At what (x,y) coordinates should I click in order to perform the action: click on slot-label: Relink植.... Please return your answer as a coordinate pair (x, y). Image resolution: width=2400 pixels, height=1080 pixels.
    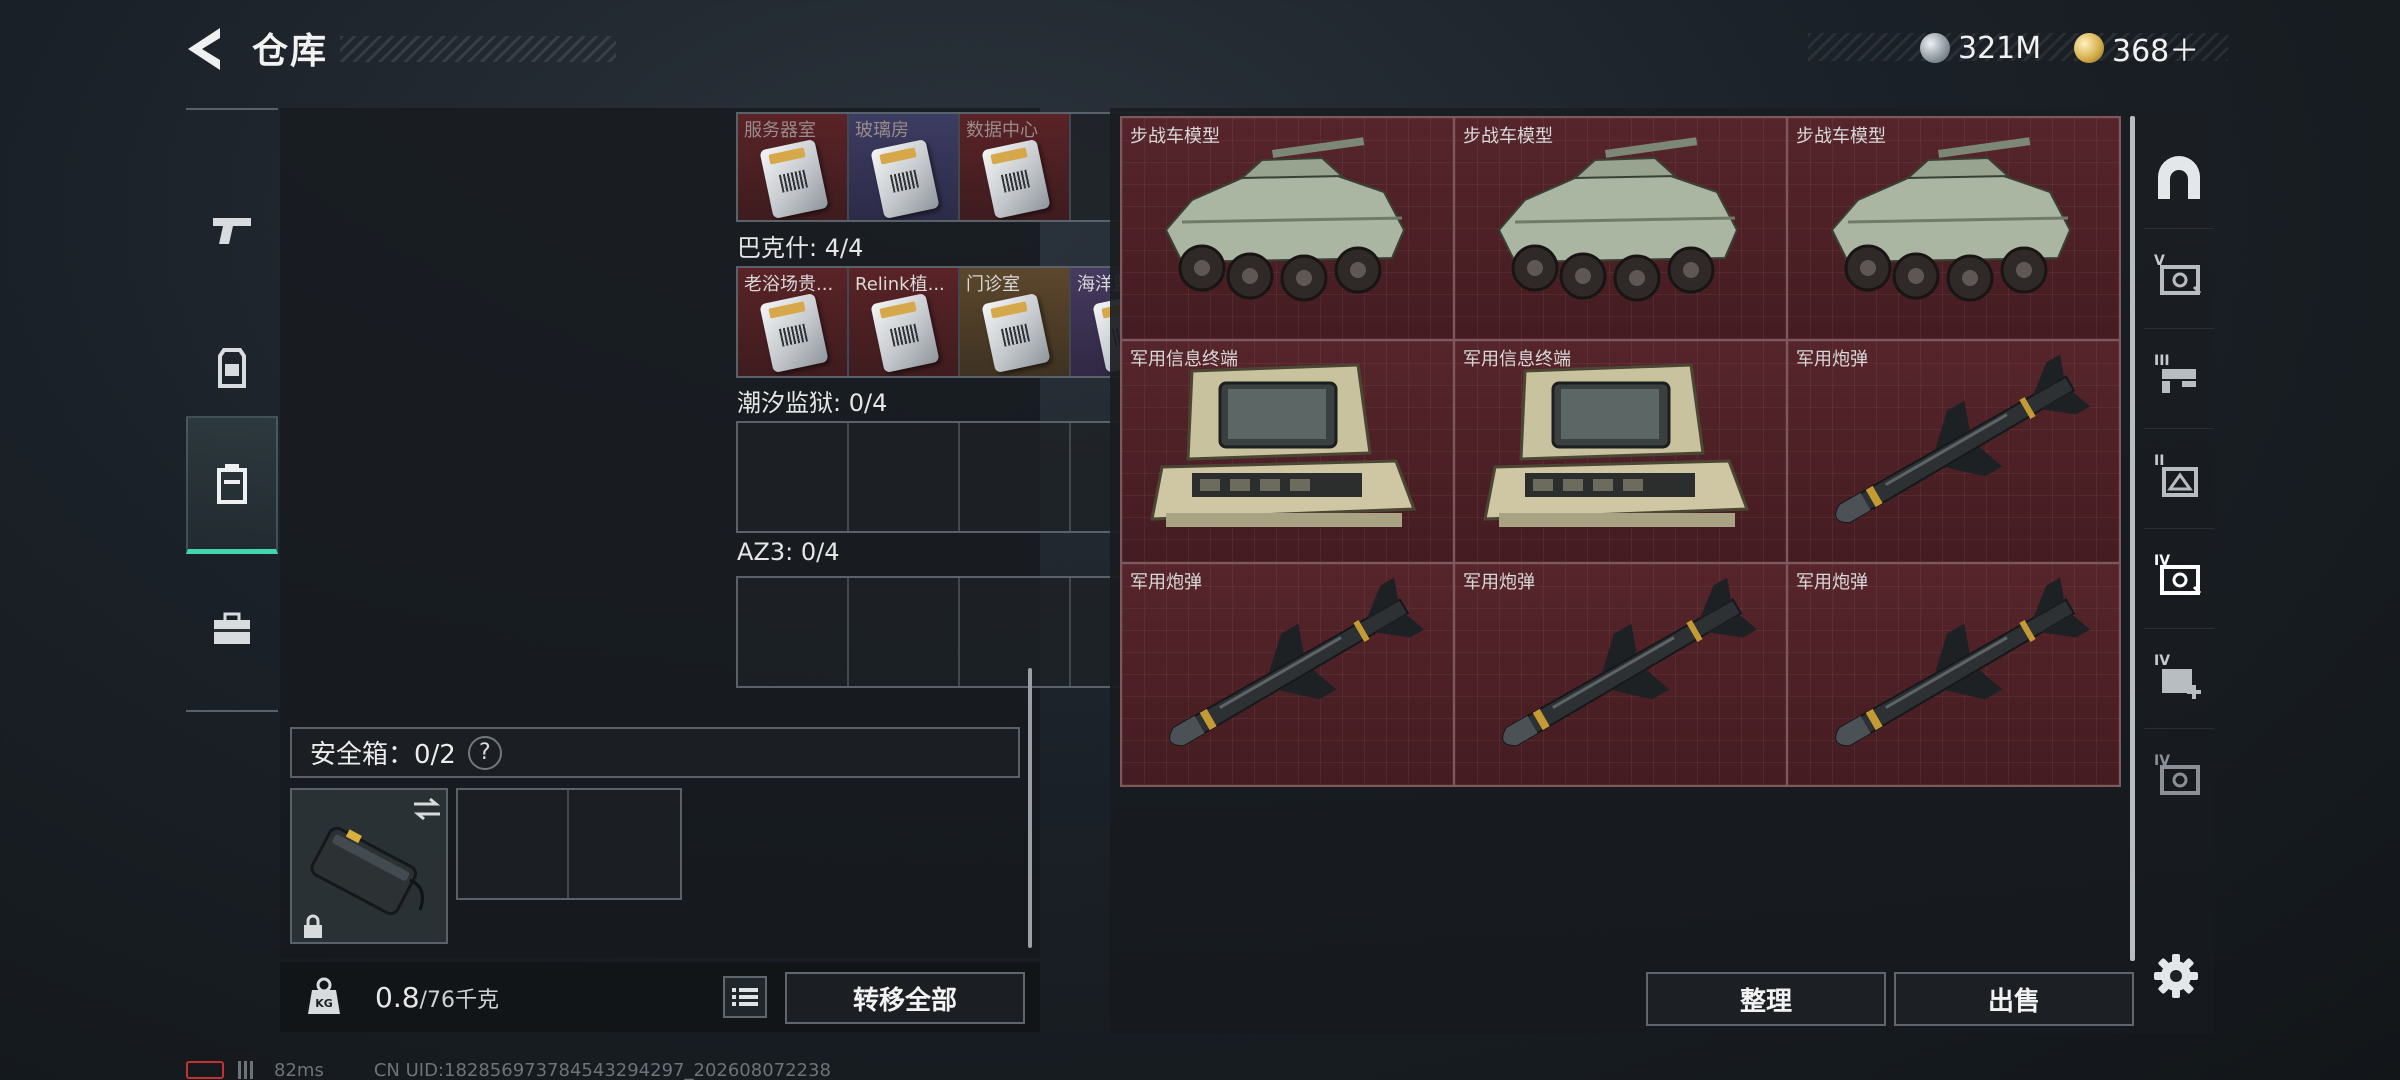
    Looking at the image, I should click on (900, 284).